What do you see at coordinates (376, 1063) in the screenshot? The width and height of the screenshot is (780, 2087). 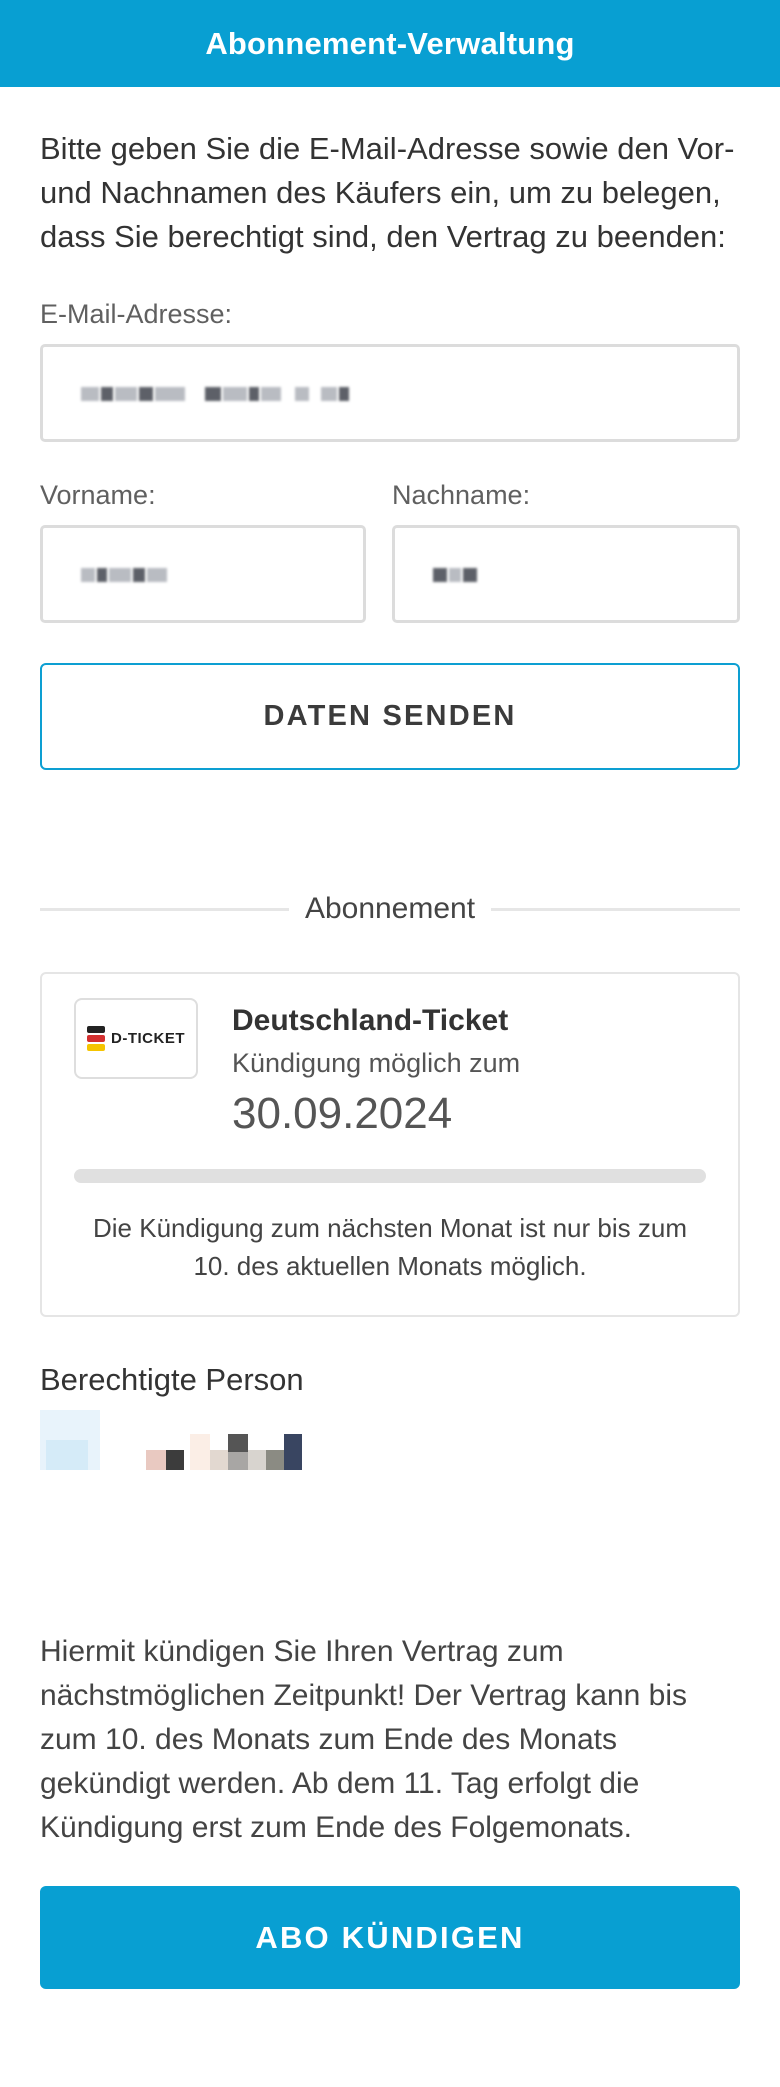 I see `cancel-possible-label: Kündigung möglich zum` at bounding box center [376, 1063].